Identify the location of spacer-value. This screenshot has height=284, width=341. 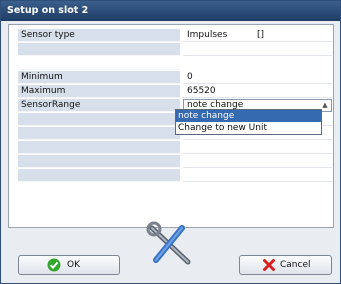
(257, 63).